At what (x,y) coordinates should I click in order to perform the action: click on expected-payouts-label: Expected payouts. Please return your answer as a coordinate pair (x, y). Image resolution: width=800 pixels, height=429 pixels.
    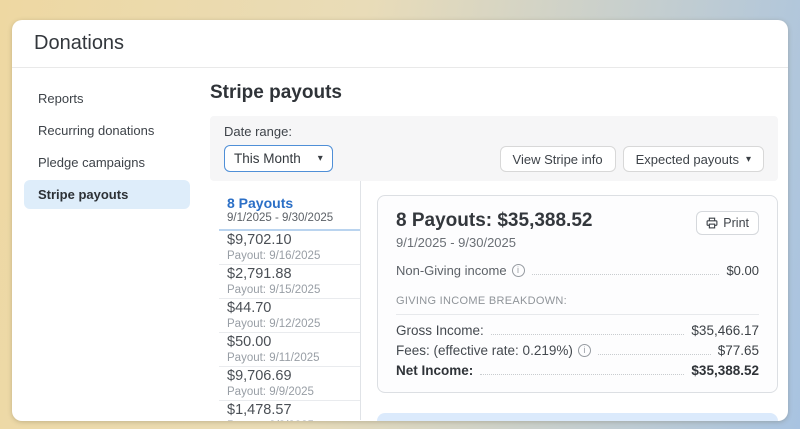
    Looking at the image, I should click on (687, 159).